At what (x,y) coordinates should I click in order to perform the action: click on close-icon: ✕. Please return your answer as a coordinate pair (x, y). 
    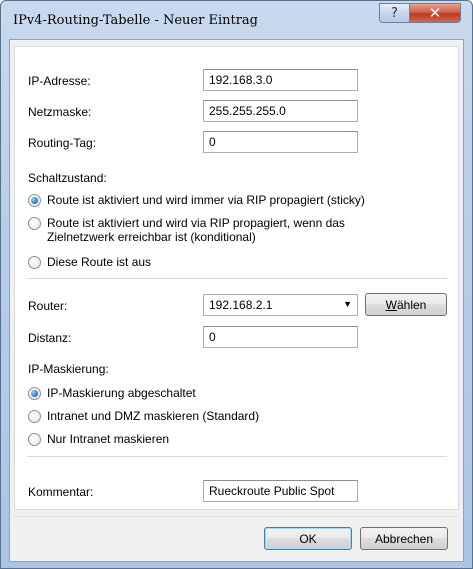
    Looking at the image, I should click on (435, 13).